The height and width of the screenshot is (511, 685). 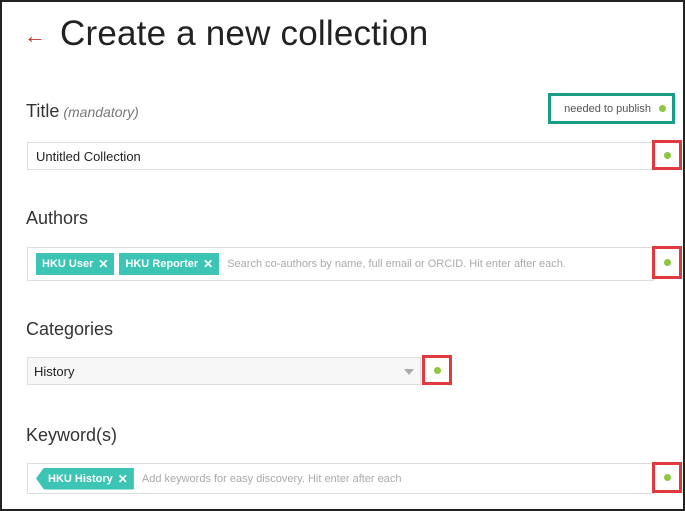 I want to click on title-label: Title (mandatory), so click(x=82, y=111).